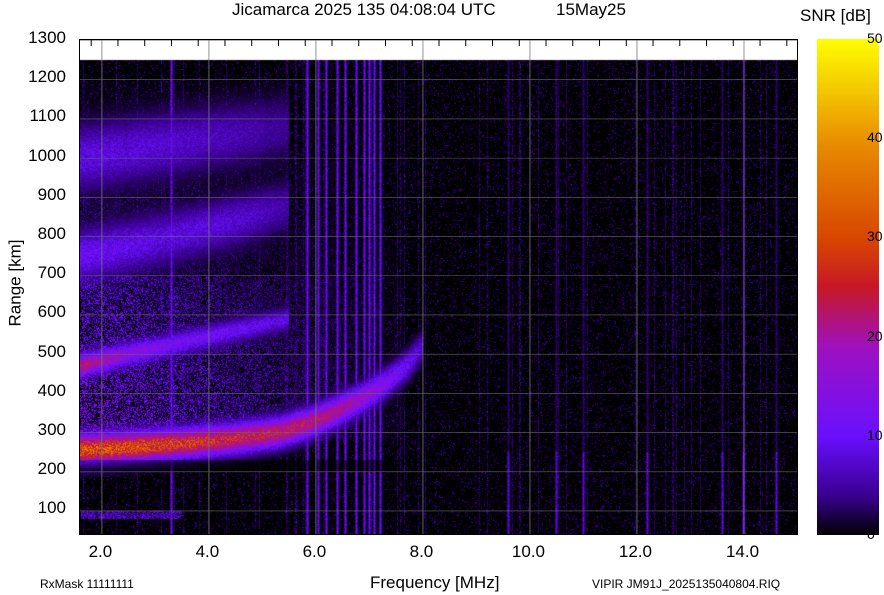  What do you see at coordinates (51, 351) in the screenshot?
I see `y-tick-label: 500` at bounding box center [51, 351].